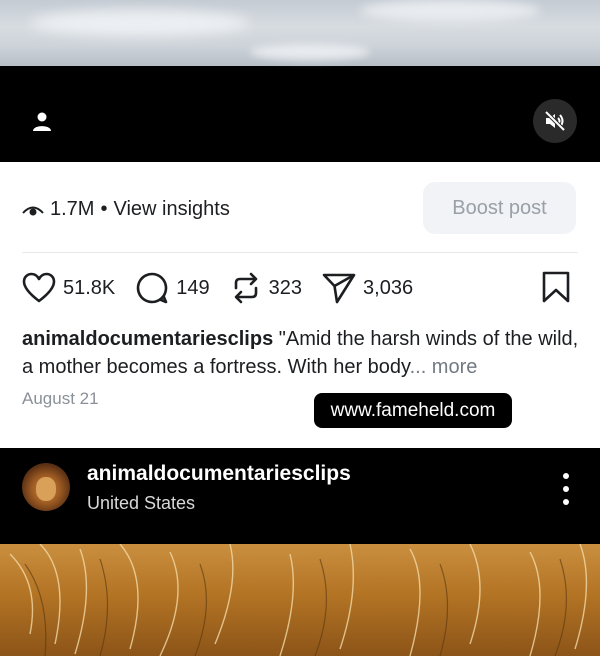 This screenshot has width=600, height=656. What do you see at coordinates (499, 208) in the screenshot?
I see `boost-post-button: Boost post` at bounding box center [499, 208].